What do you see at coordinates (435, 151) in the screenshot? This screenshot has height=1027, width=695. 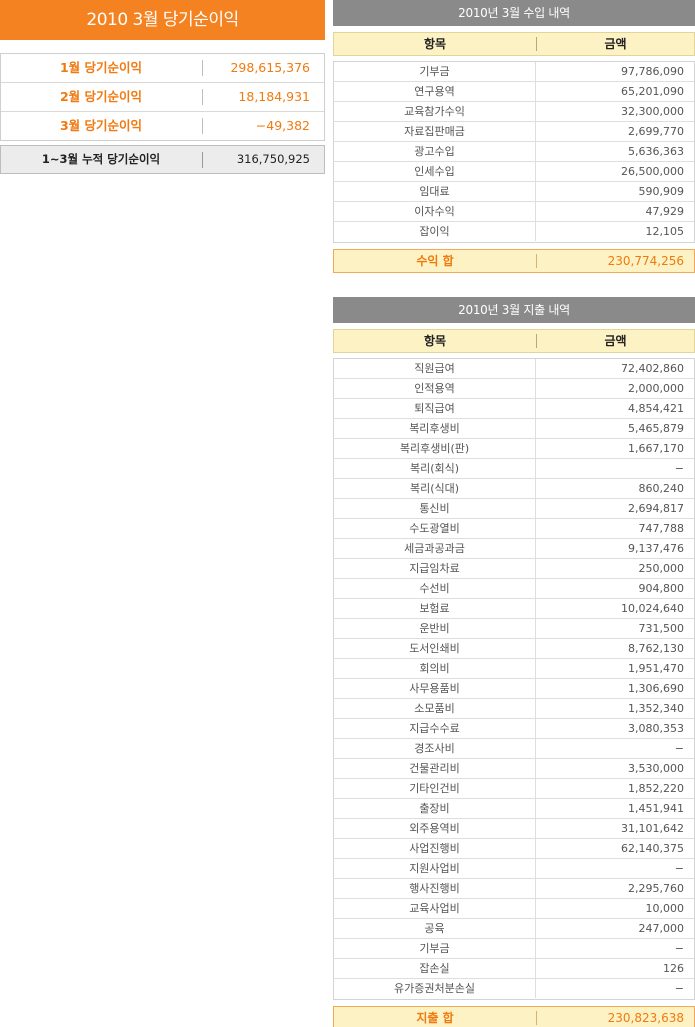 I see `item-name: 광고수입` at bounding box center [435, 151].